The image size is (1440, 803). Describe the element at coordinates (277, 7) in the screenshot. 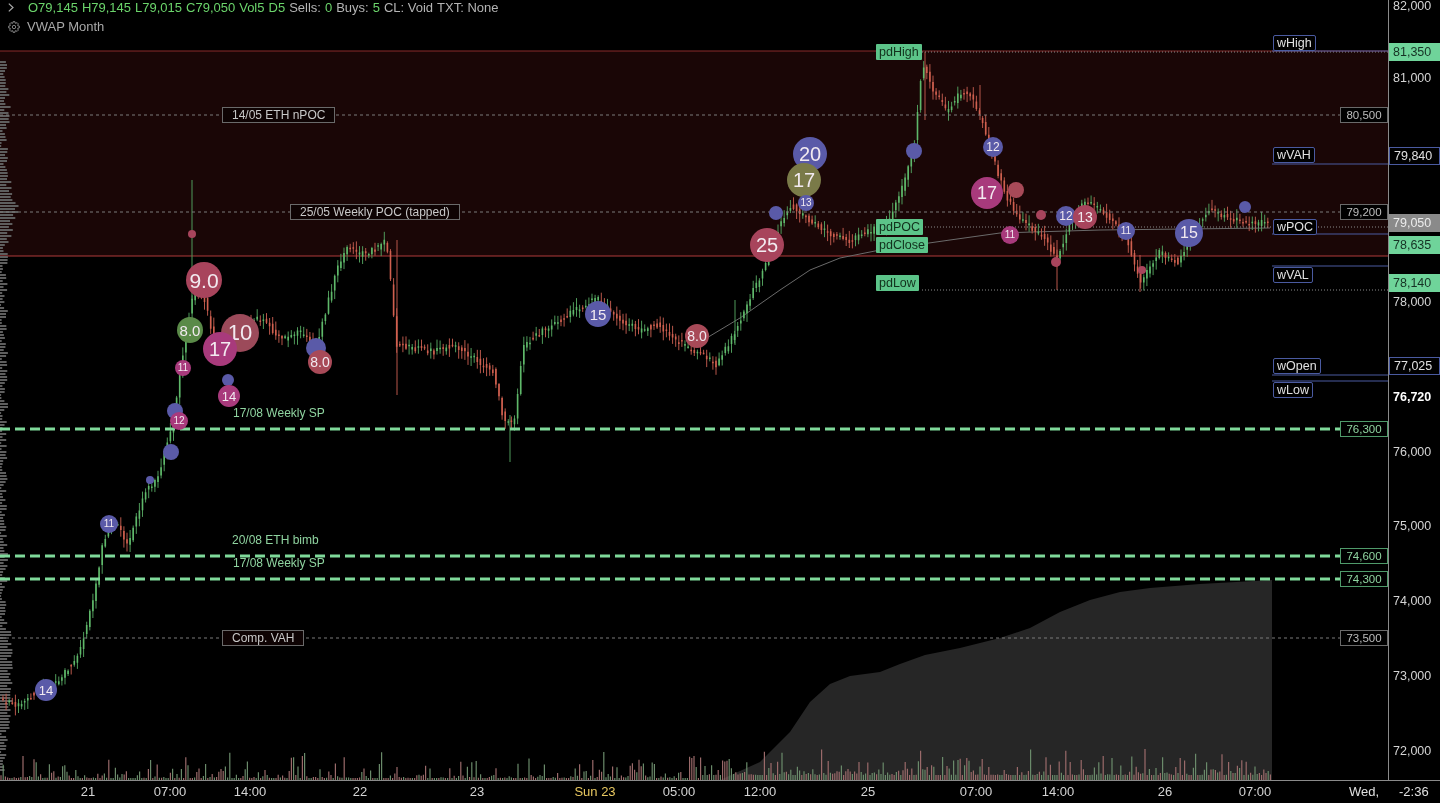

I see `legend-value: D5` at that location.